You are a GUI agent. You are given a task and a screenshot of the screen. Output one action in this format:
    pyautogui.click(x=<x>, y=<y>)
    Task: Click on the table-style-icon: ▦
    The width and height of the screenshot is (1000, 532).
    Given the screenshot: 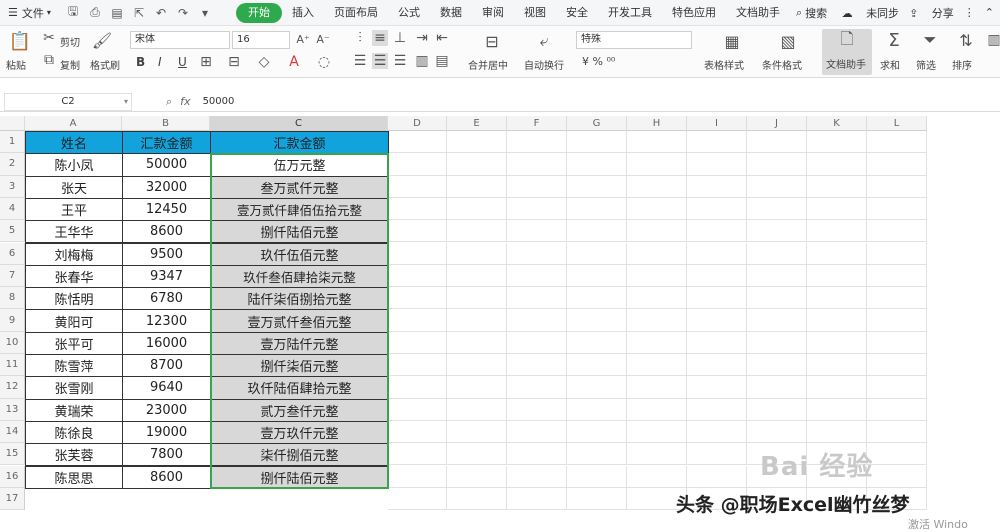 What is the action you would take?
    pyautogui.click(x=732, y=41)
    